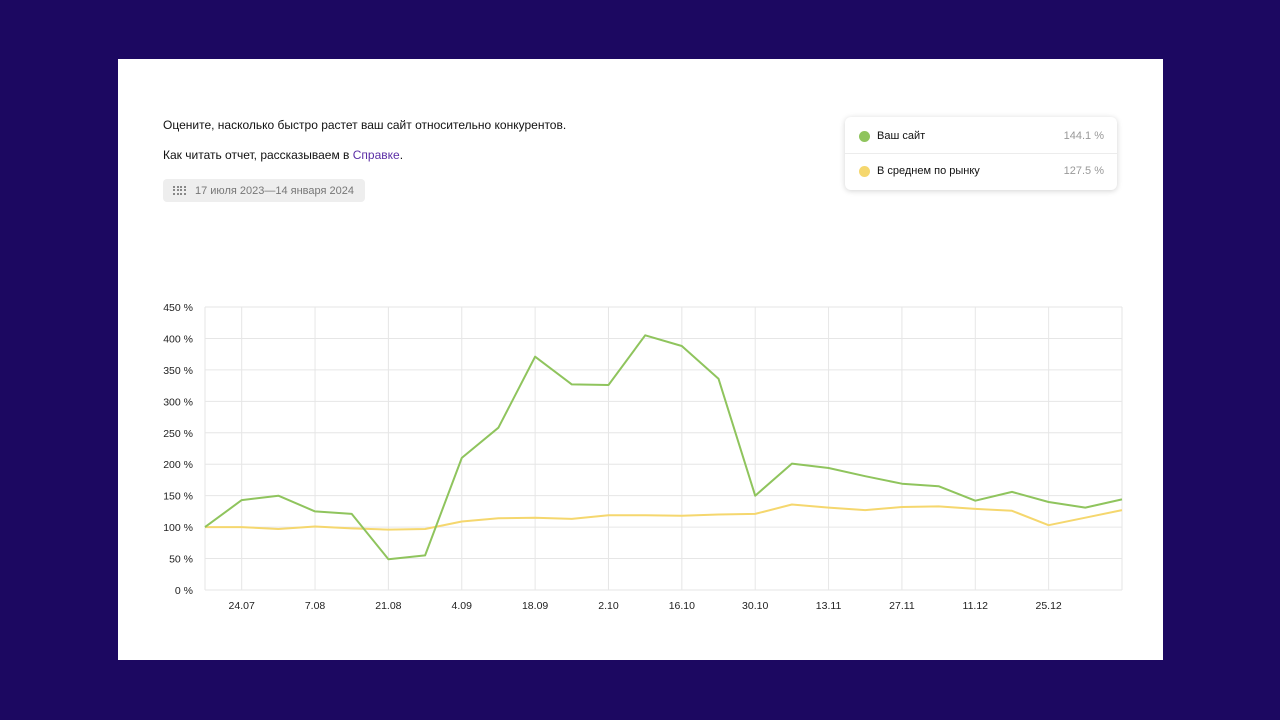 This screenshot has width=1280, height=720. I want to click on y-tick-label: 50 %, so click(181, 560).